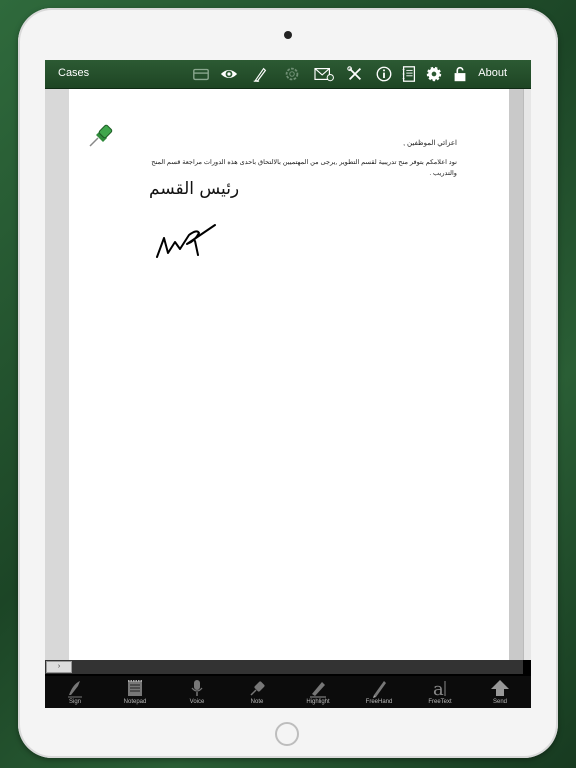 Image resolution: width=576 pixels, height=768 pixels. I want to click on sign-icon, so click(75, 689).